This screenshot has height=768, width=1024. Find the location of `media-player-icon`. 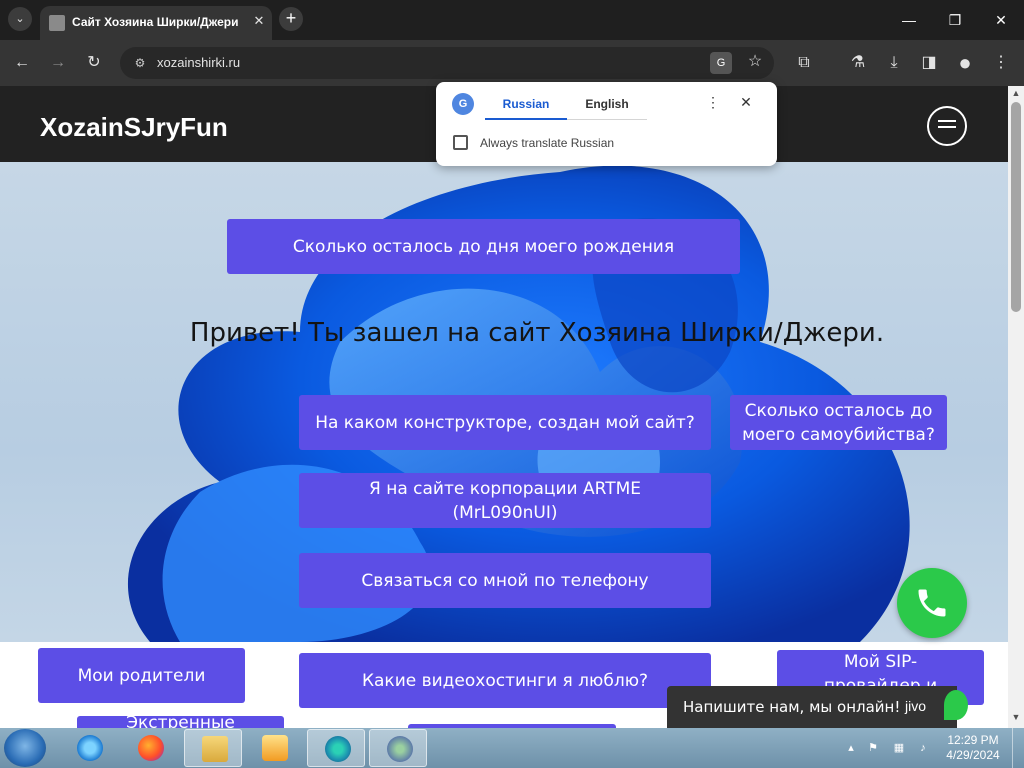

media-player-icon is located at coordinates (275, 748).